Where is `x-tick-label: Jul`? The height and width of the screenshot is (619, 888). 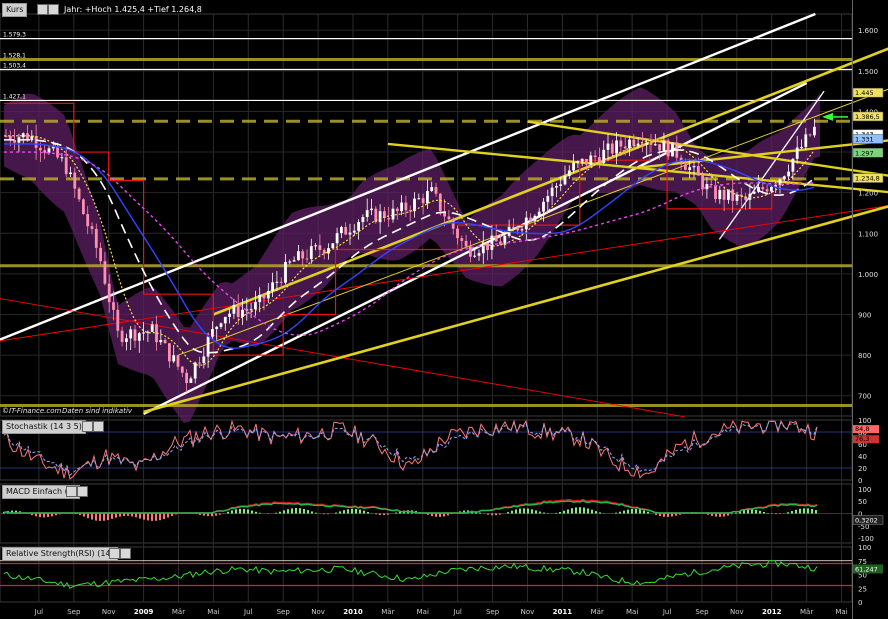
x-tick-label: Jul is located at coordinates (667, 612).